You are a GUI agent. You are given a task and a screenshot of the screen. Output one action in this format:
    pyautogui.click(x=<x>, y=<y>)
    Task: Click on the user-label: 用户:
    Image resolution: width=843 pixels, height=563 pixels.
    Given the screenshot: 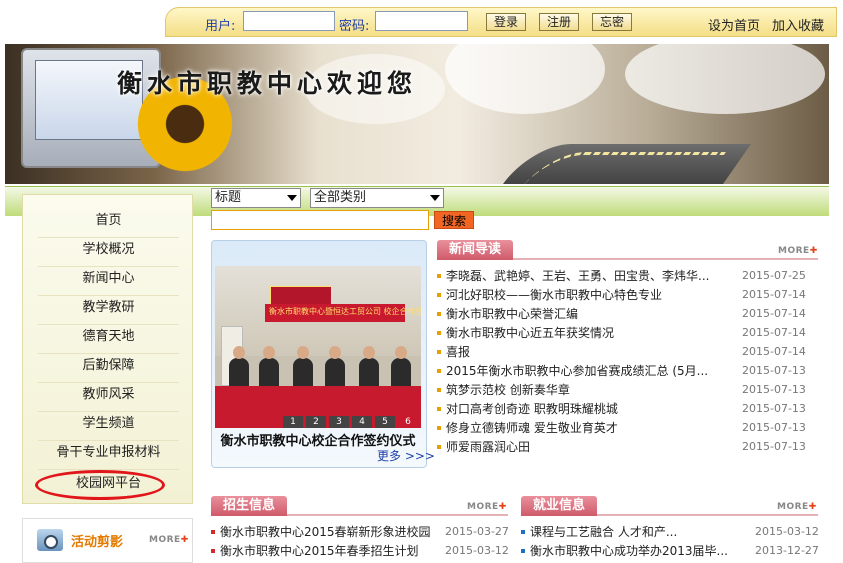 What is the action you would take?
    pyautogui.click(x=220, y=26)
    